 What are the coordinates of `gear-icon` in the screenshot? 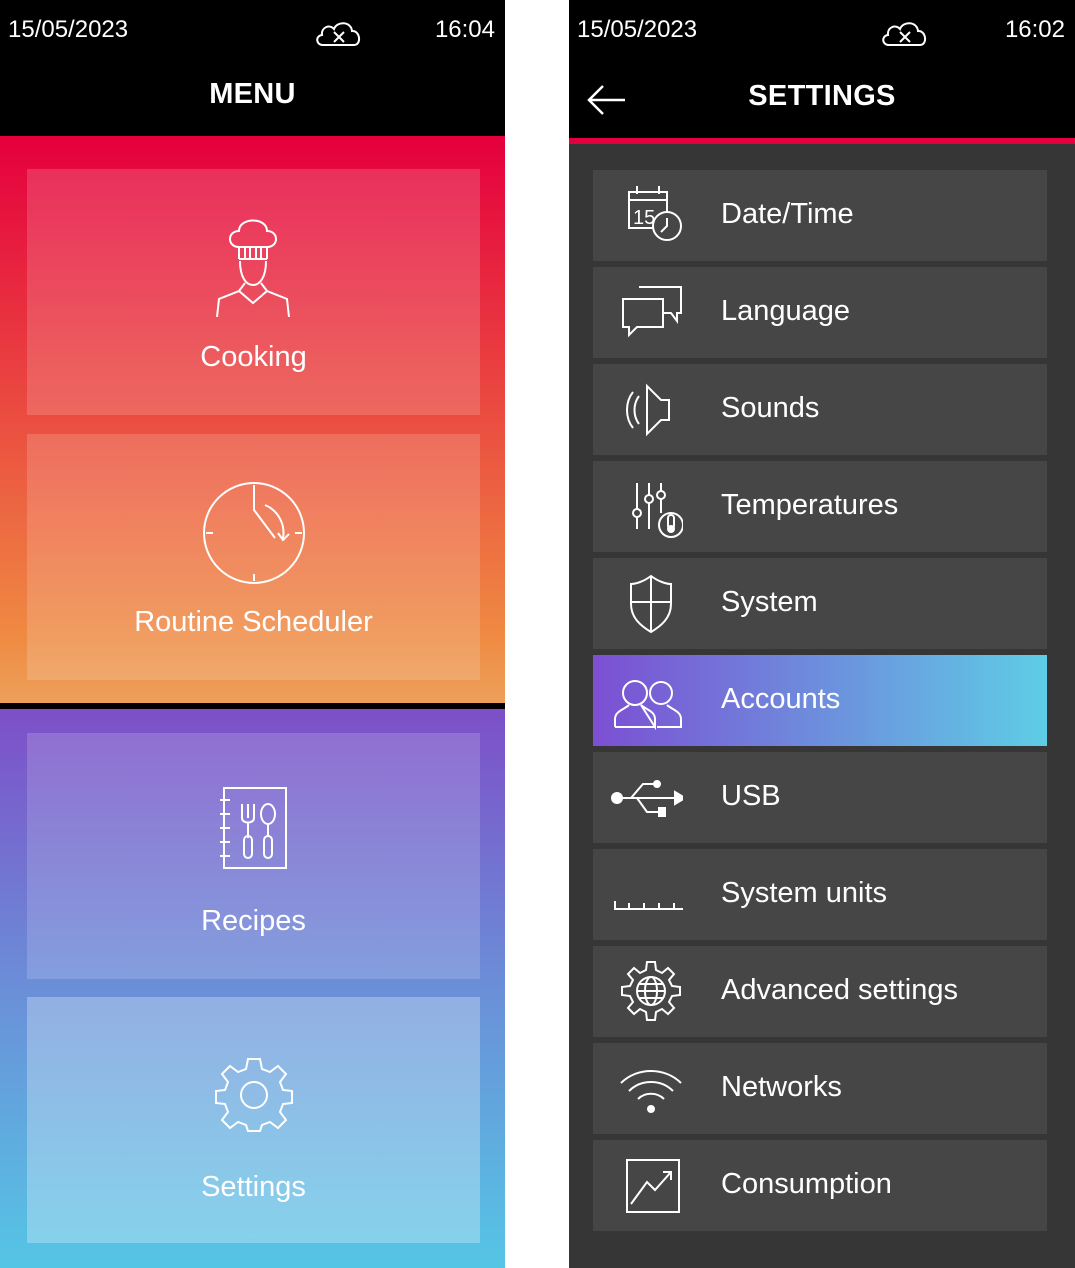 It's located at (253, 1095).